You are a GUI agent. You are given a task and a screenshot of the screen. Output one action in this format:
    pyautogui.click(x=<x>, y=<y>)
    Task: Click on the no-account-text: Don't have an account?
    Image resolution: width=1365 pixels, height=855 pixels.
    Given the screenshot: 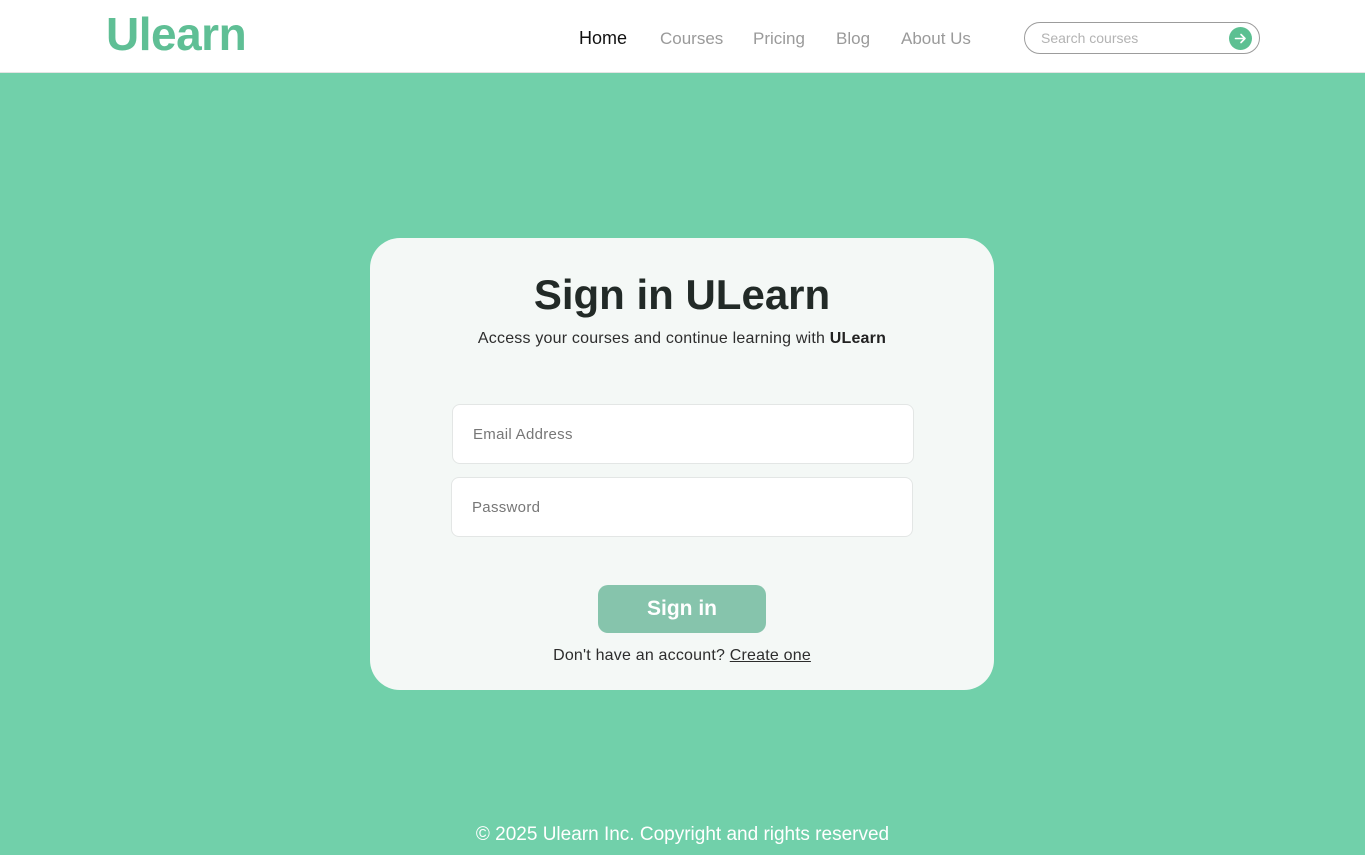 What is the action you would take?
    pyautogui.click(x=641, y=655)
    